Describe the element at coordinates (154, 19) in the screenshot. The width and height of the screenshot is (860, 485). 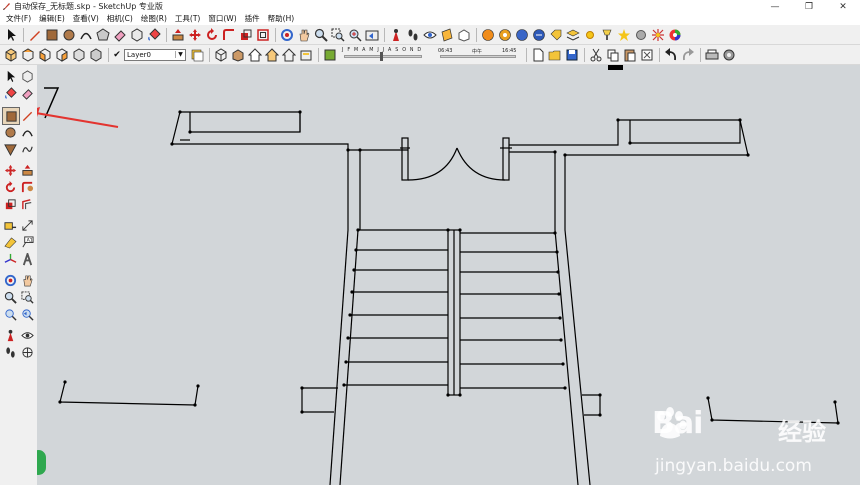
I see `menu-draw: 绘图(R)` at that location.